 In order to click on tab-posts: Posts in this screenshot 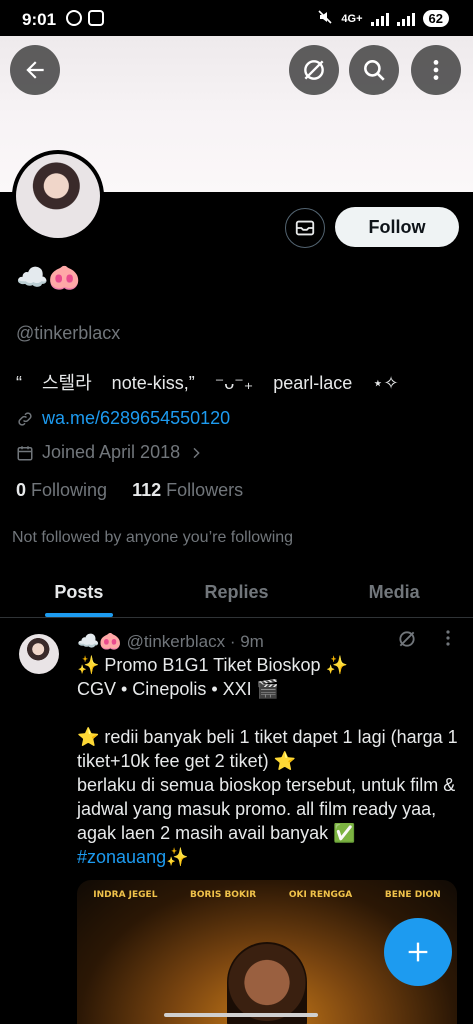, I will do `click(79, 592)`.